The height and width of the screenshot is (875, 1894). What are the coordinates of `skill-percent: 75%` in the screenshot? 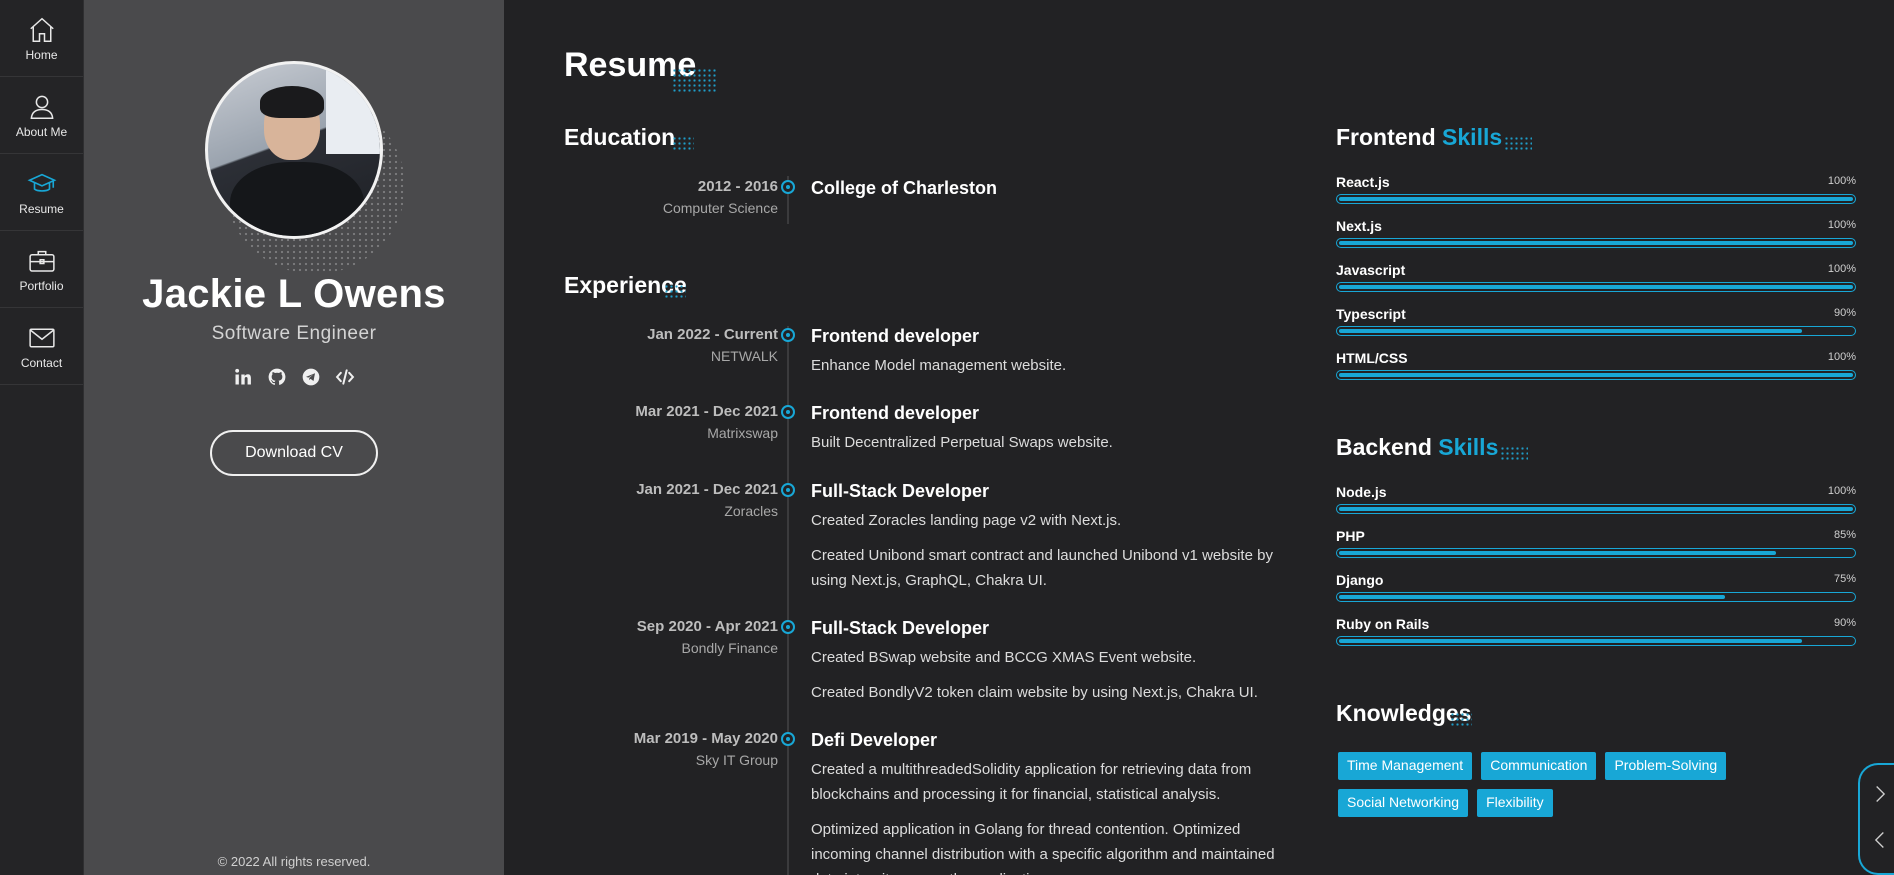 It's located at (1844, 579).